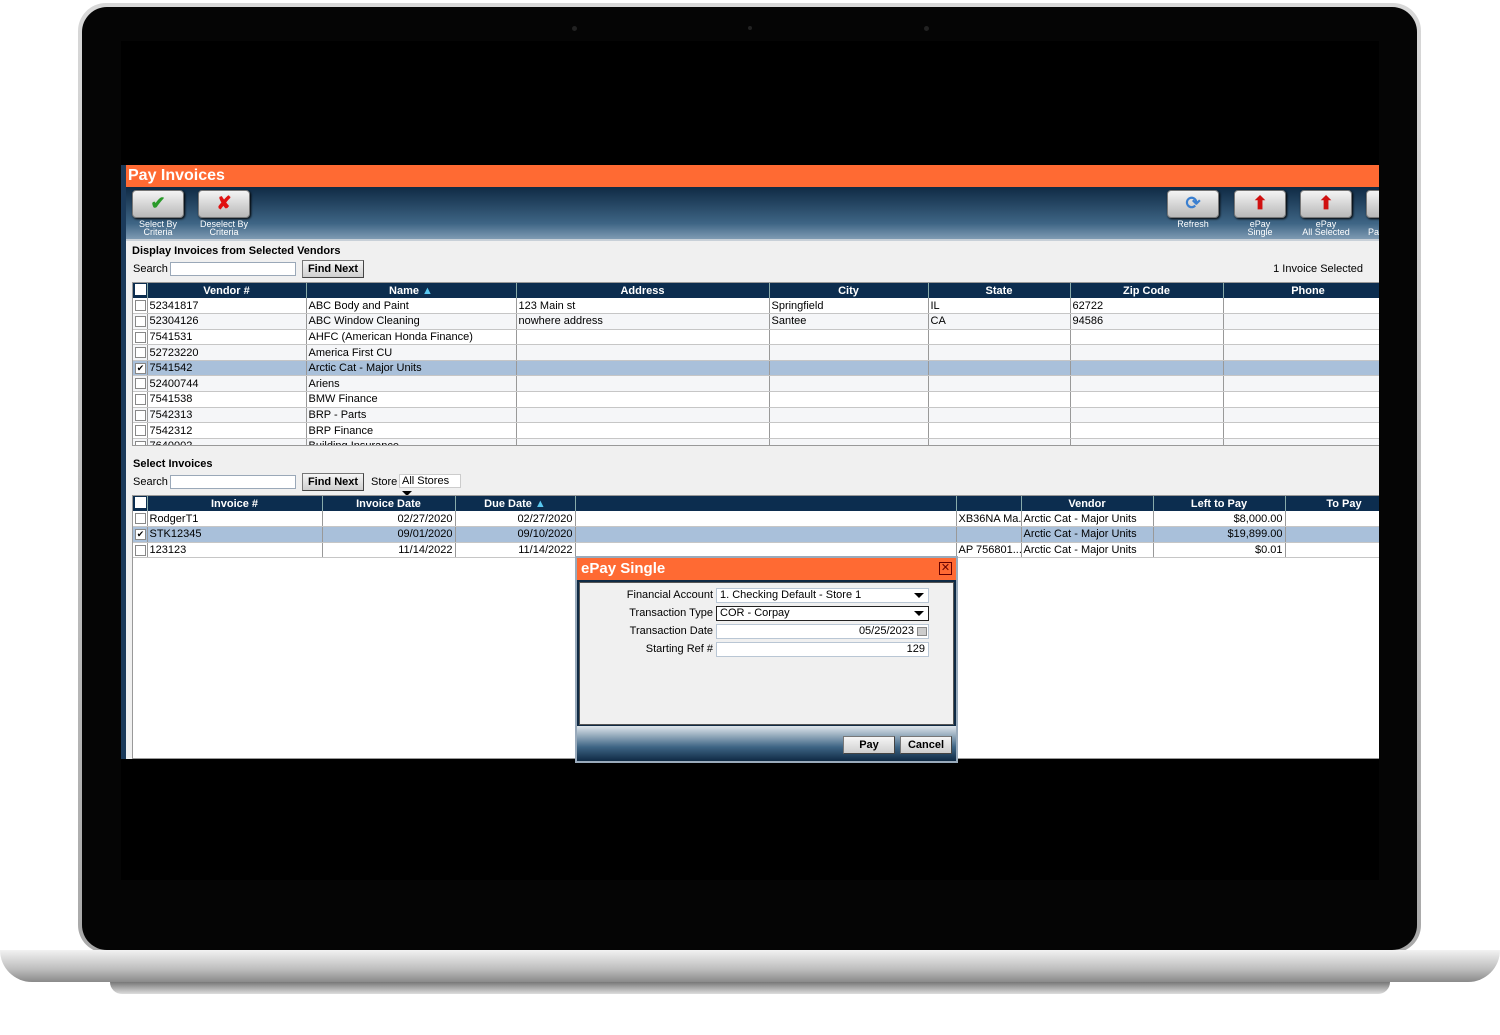 The image size is (1500, 1035). I want to click on table-row: 7541531 AHFC (American Honda Finance), so click(756, 337).